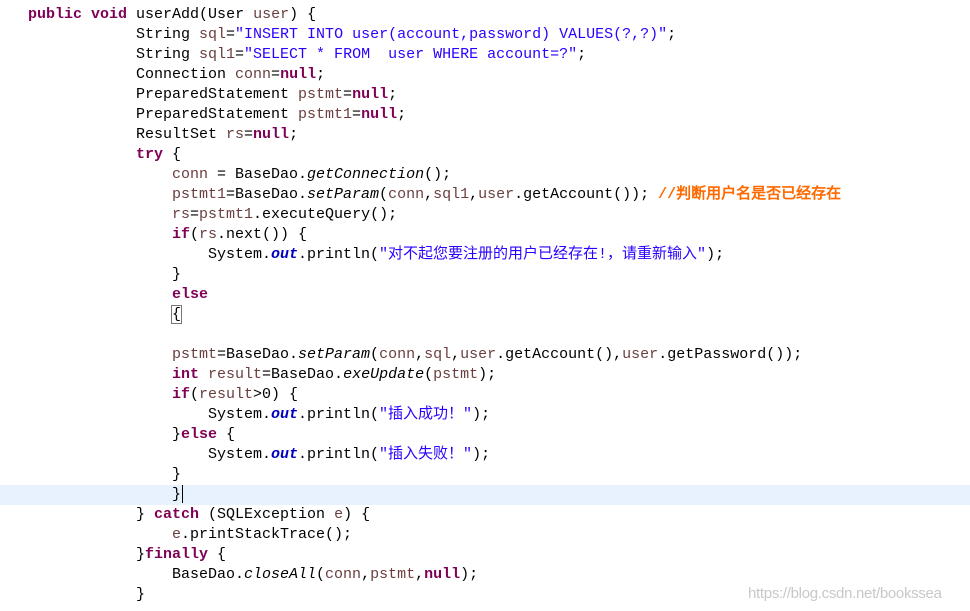  I want to click on string-literal: "对不起您要注册的用户已经存在!，请重新输入", so click(543, 254).